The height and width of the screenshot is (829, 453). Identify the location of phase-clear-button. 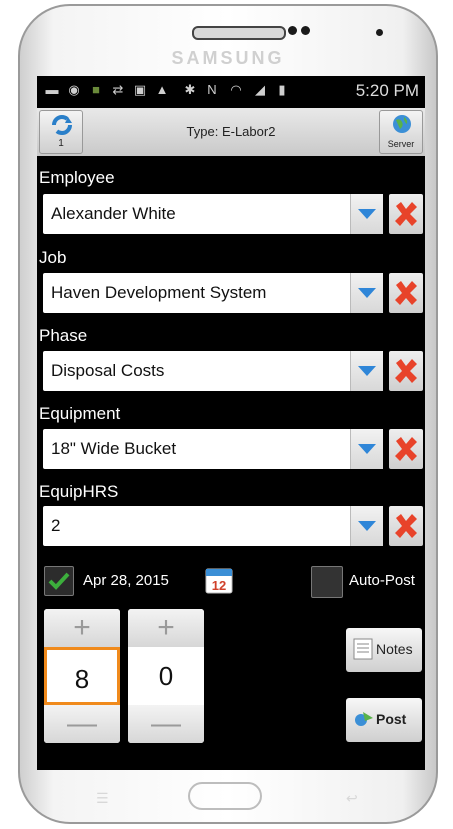
(406, 371).